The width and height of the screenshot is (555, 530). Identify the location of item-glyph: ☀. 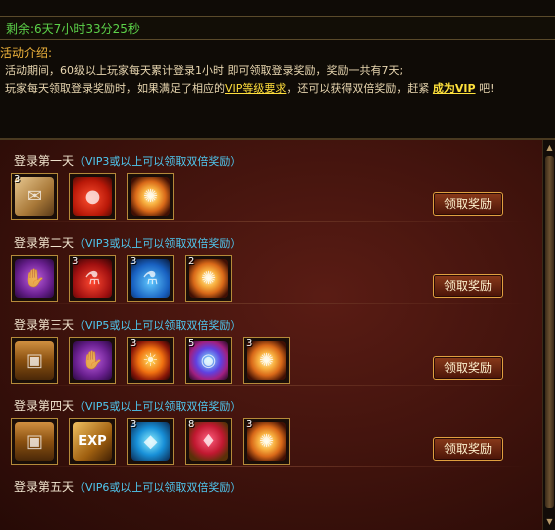
(150, 360).